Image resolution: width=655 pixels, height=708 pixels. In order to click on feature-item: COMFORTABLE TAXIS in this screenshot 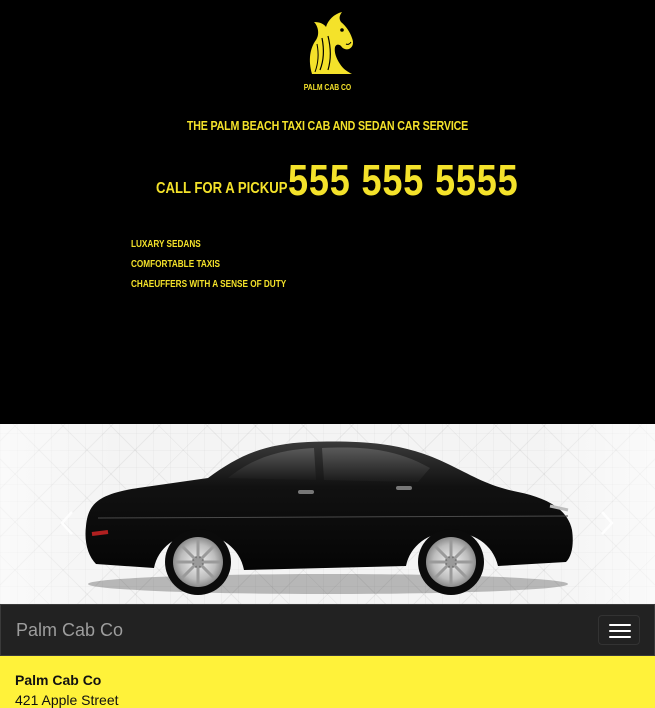, I will do `click(175, 264)`.